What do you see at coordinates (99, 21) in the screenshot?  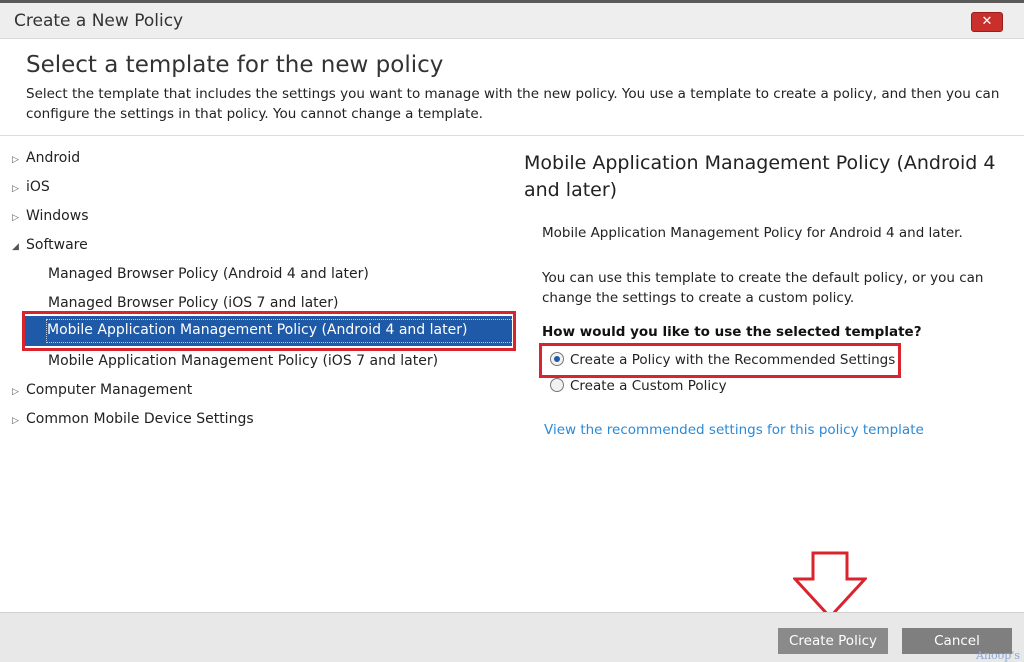 I see `window-title: Create a New Policy` at bounding box center [99, 21].